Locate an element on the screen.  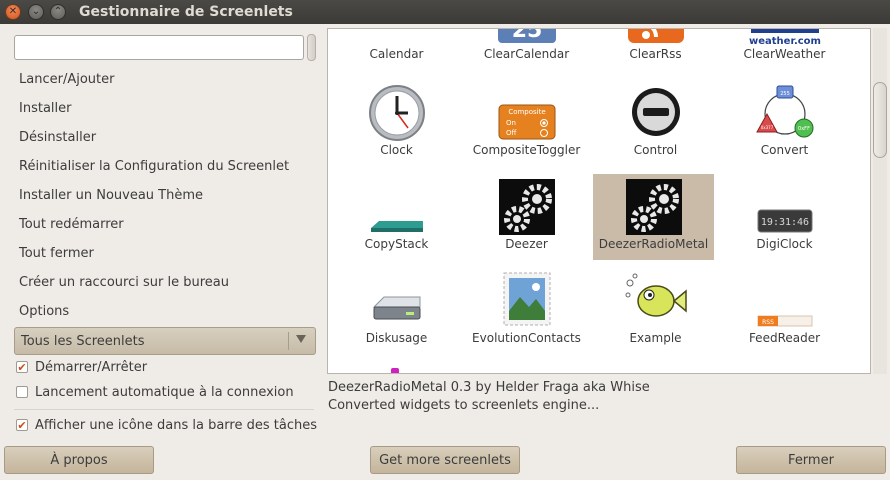
weather-icon: weather.com is located at coordinates (785, 37).